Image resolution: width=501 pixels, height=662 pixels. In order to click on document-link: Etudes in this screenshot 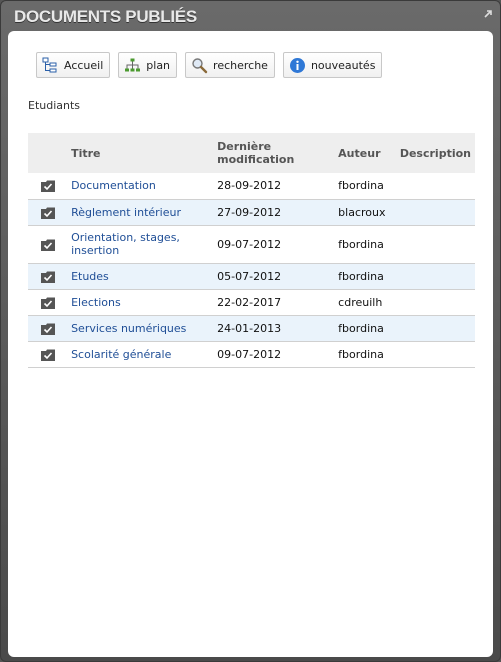, I will do `click(90, 276)`.